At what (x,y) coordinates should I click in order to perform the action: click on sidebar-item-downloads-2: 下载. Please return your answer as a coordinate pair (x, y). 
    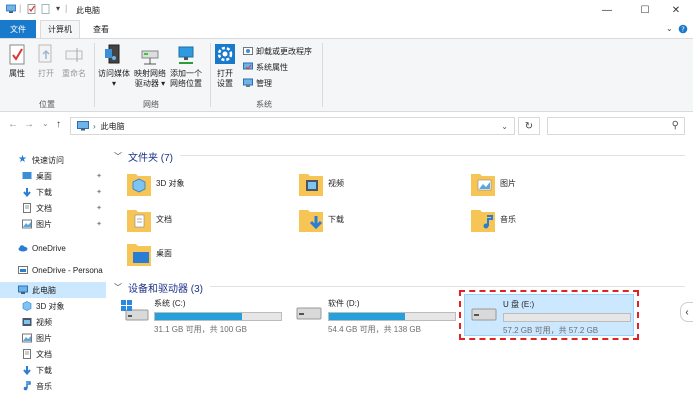
    Looking at the image, I should click on (53, 370).